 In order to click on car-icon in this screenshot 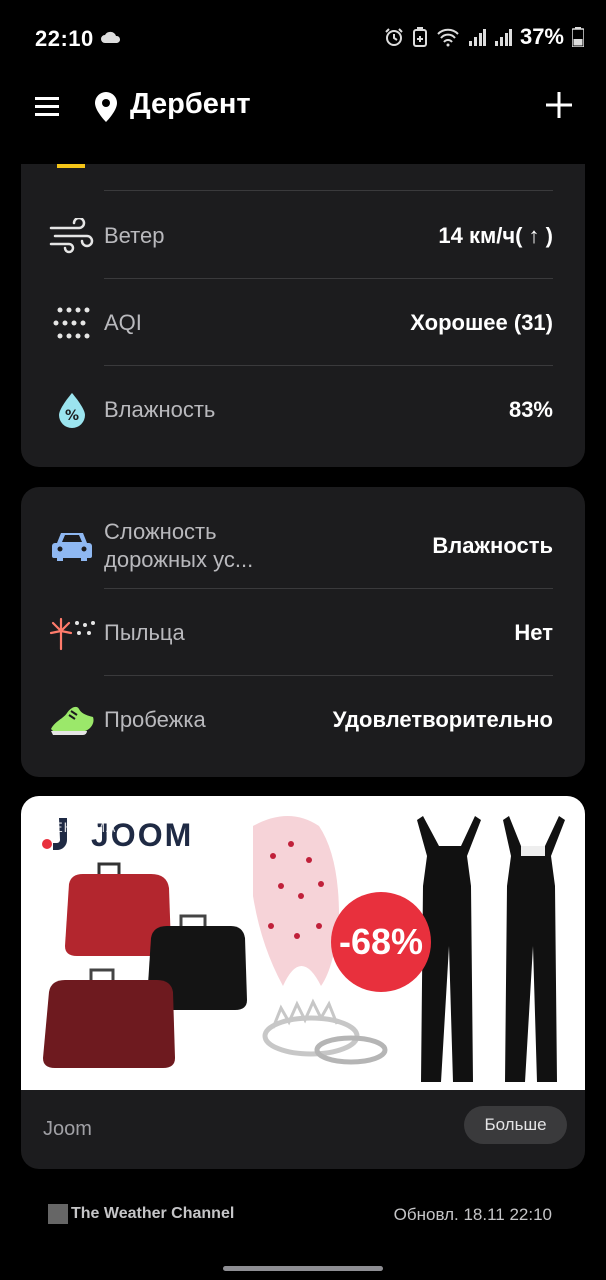, I will do `click(72, 546)`.